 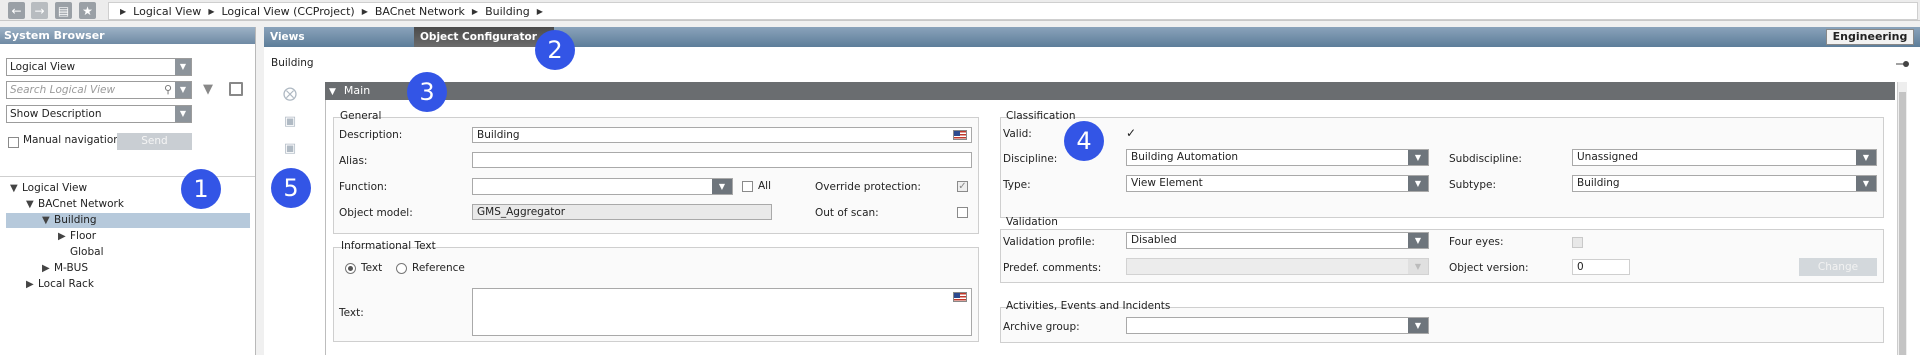 What do you see at coordinates (765, 186) in the screenshot?
I see `all-label: All` at bounding box center [765, 186].